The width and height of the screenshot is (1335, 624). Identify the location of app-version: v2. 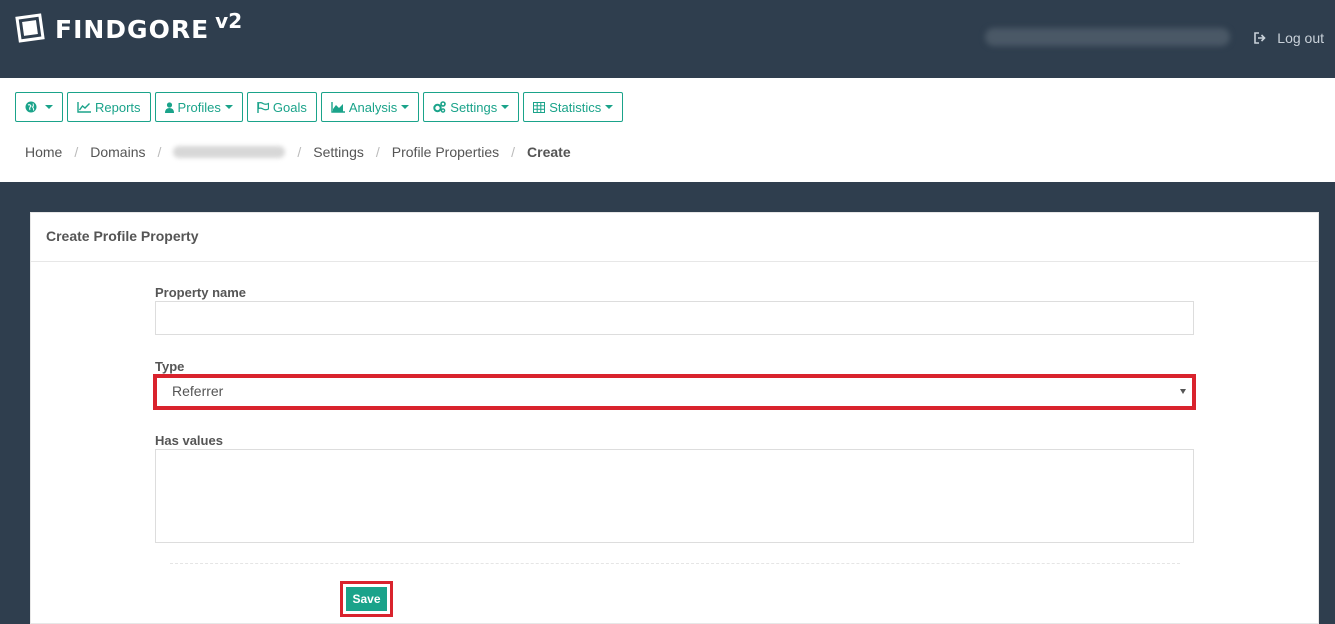
(229, 21).